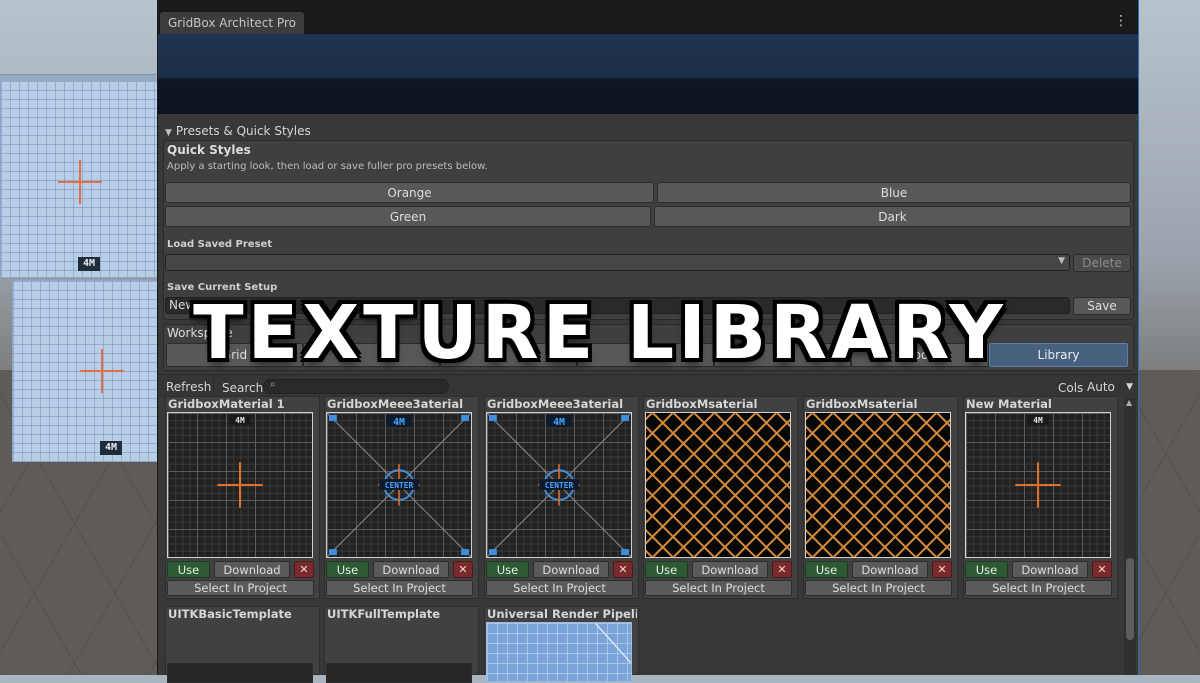  What do you see at coordinates (1061, 261) in the screenshot?
I see `dropdown-arrow-icon: ▼` at bounding box center [1061, 261].